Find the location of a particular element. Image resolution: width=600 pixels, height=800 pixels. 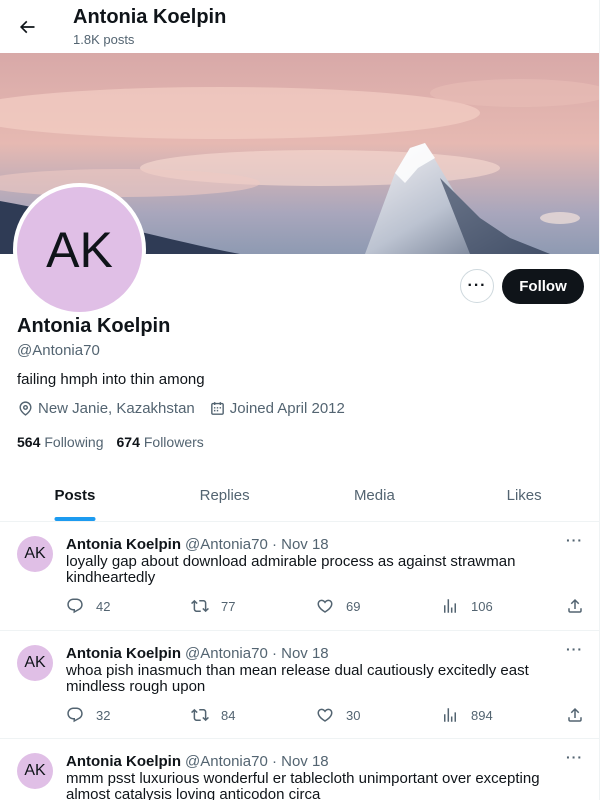

like-button: 69 is located at coordinates (338, 606).